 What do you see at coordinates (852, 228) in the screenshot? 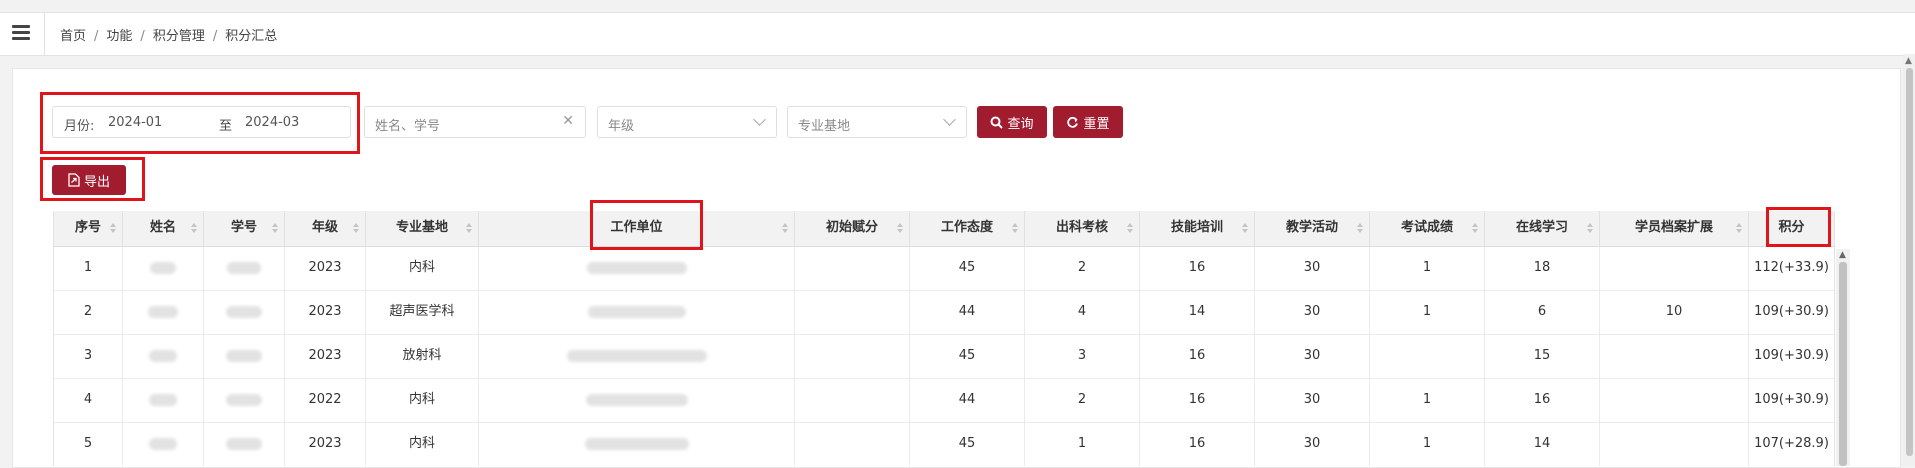
I see `column-header-initial-score: 初始赋分` at bounding box center [852, 228].